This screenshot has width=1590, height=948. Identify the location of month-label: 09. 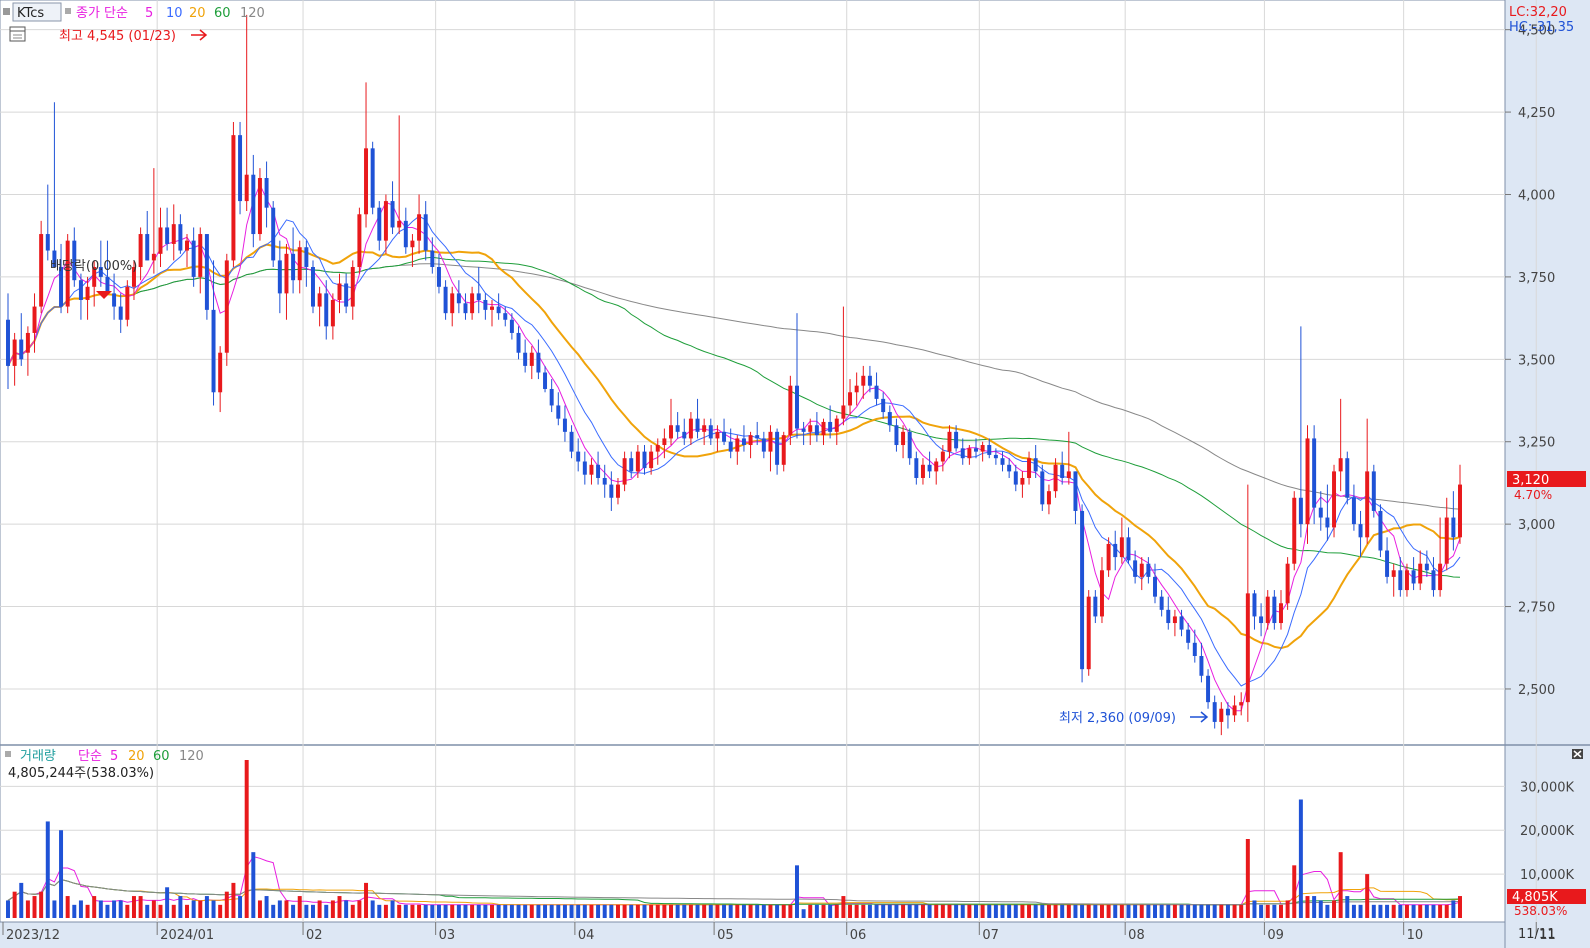
(1275, 935).